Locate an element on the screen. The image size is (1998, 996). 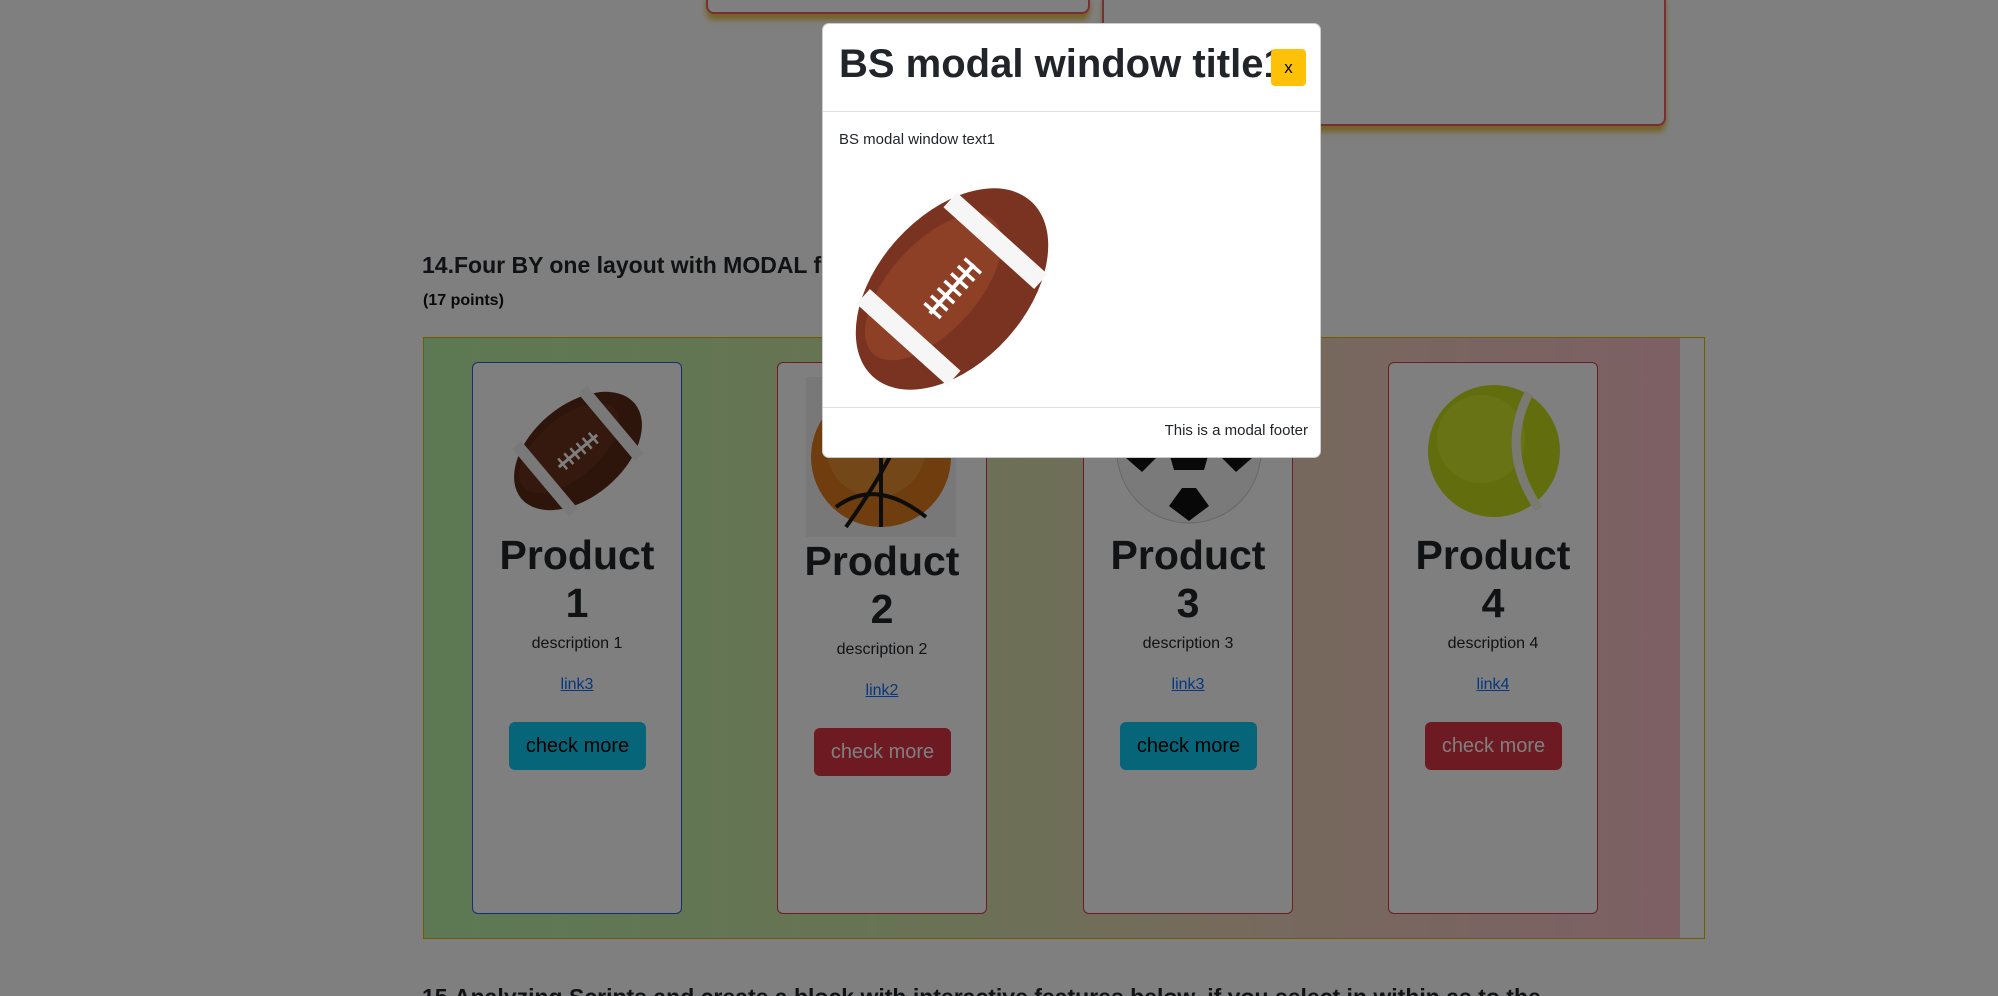
modal-header: BS modal window title1 x is located at coordinates (1071, 68).